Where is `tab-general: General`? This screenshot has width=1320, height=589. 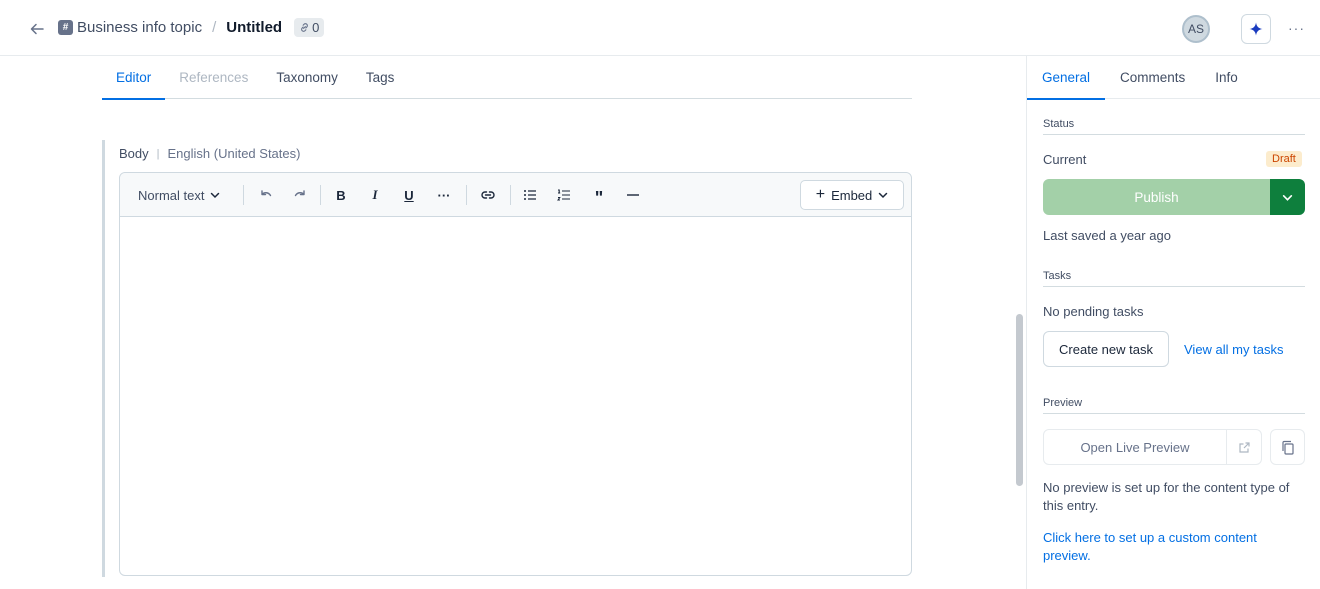
tab-general: General is located at coordinates (1066, 78).